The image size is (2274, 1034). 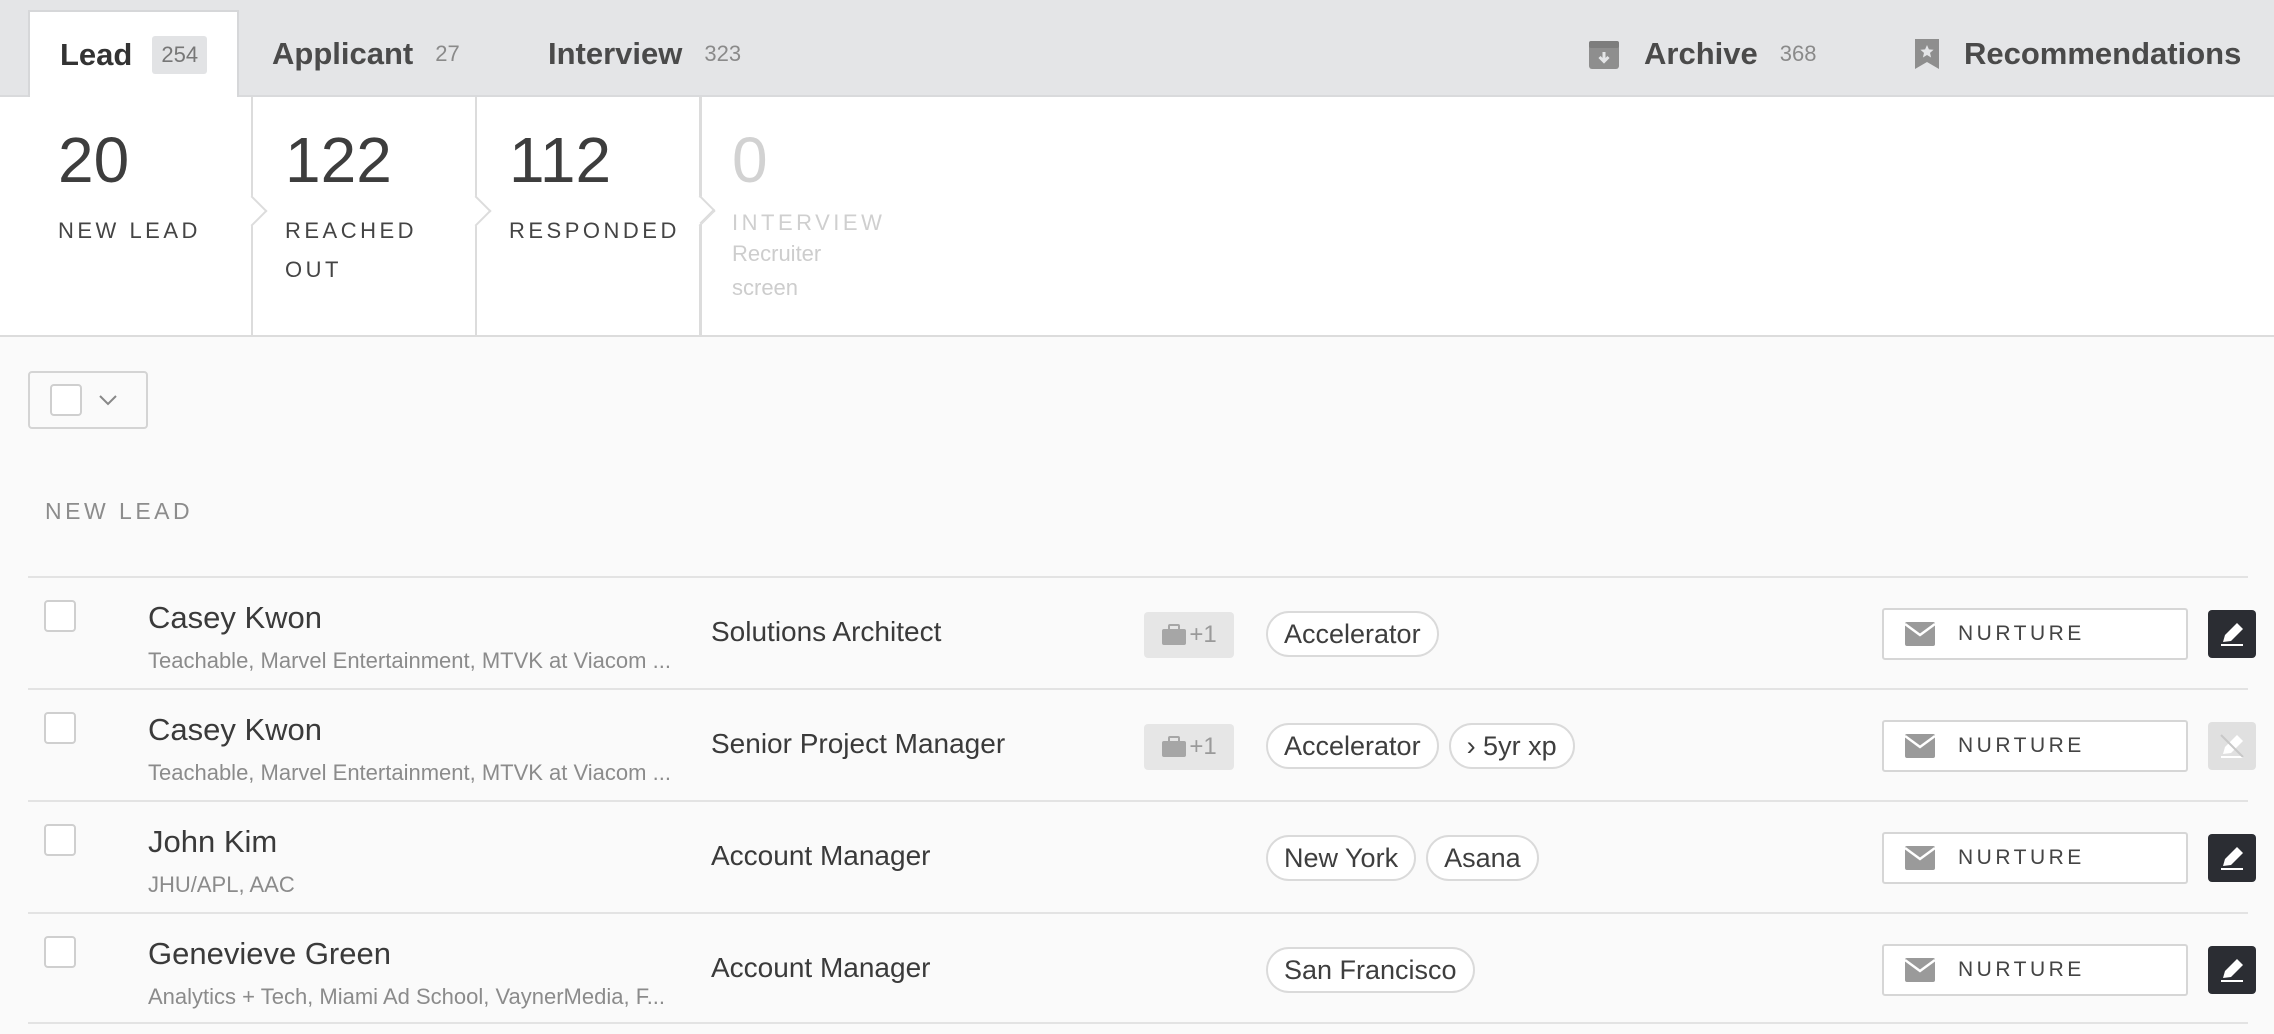 I want to click on candidate-name: John Kim, so click(x=212, y=842).